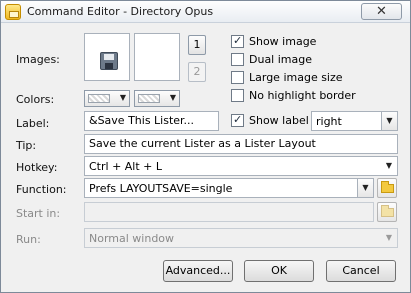 The height and width of the screenshot is (293, 411). What do you see at coordinates (237, 77) in the screenshot?
I see `large-image-size-check-box` at bounding box center [237, 77].